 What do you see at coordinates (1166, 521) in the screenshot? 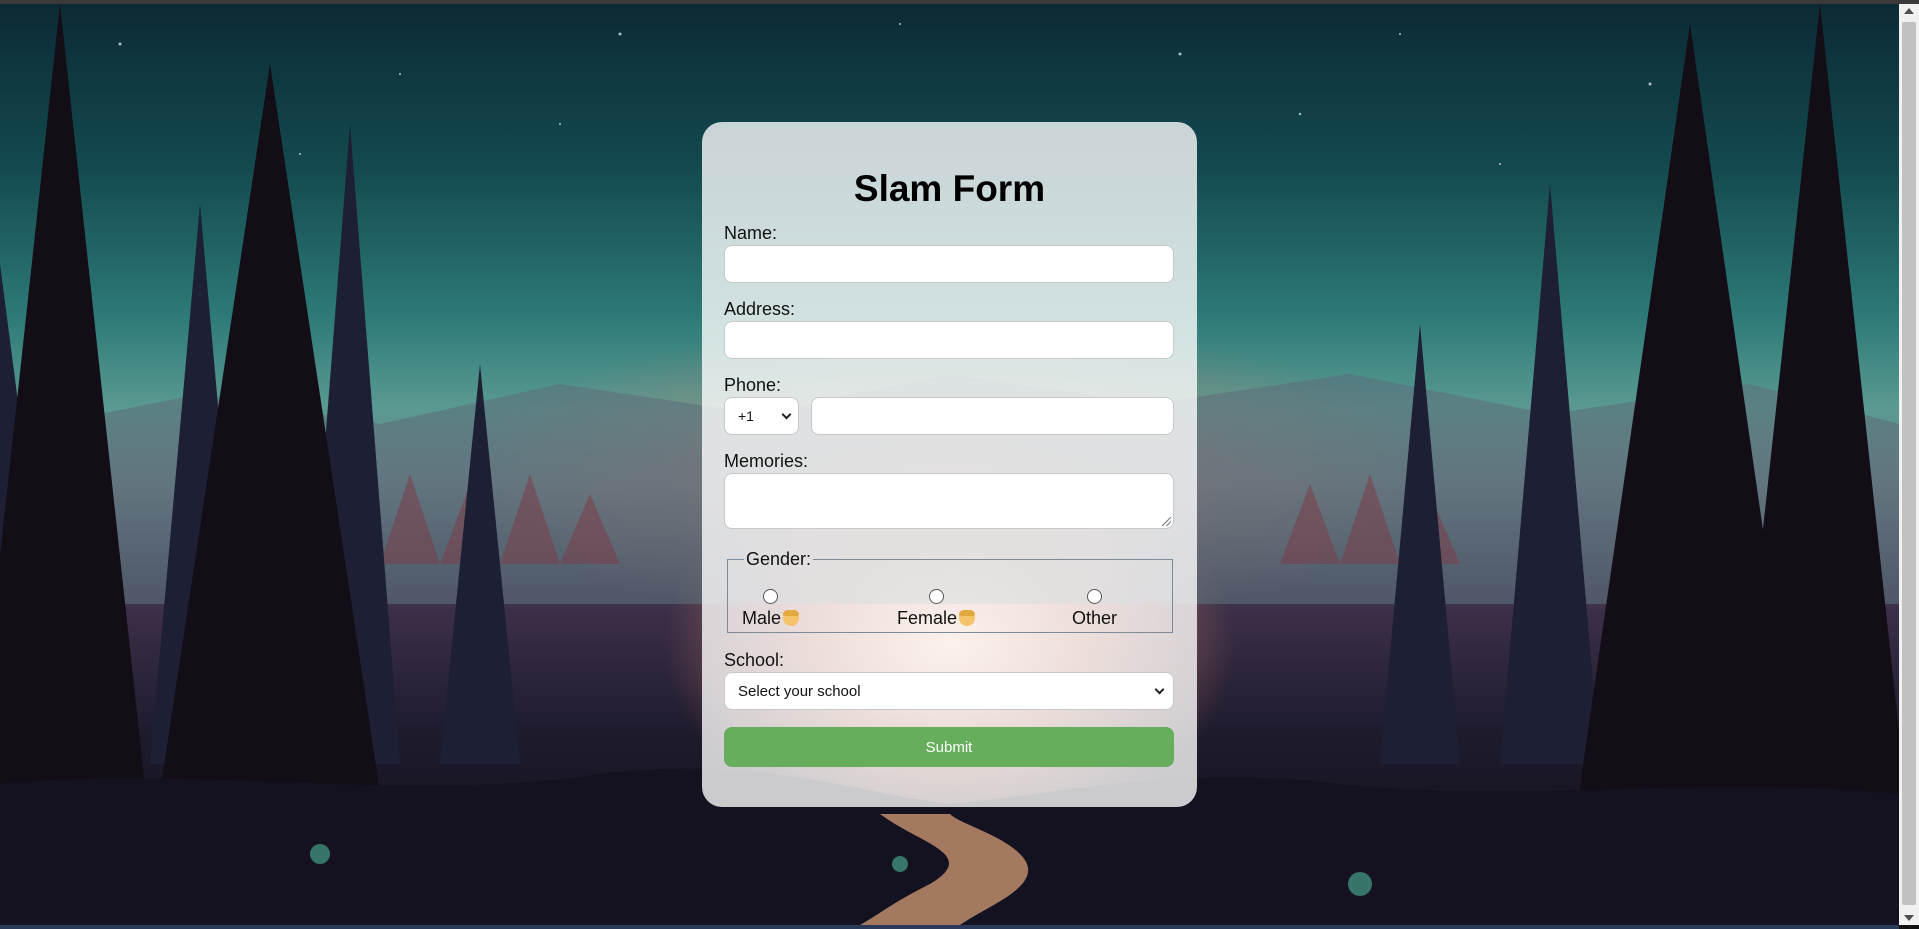
I see `resize-handle-icon` at bounding box center [1166, 521].